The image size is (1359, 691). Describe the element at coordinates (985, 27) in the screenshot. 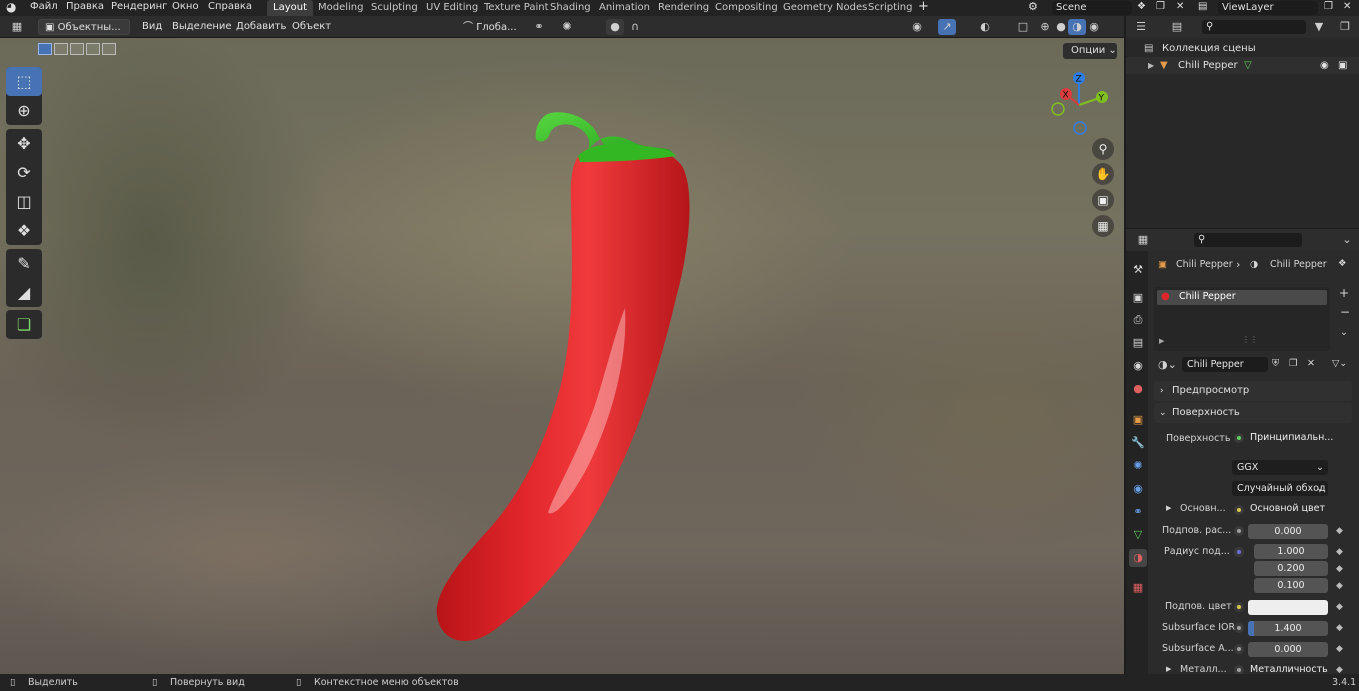

I see `overlay-icon: ◐` at that location.